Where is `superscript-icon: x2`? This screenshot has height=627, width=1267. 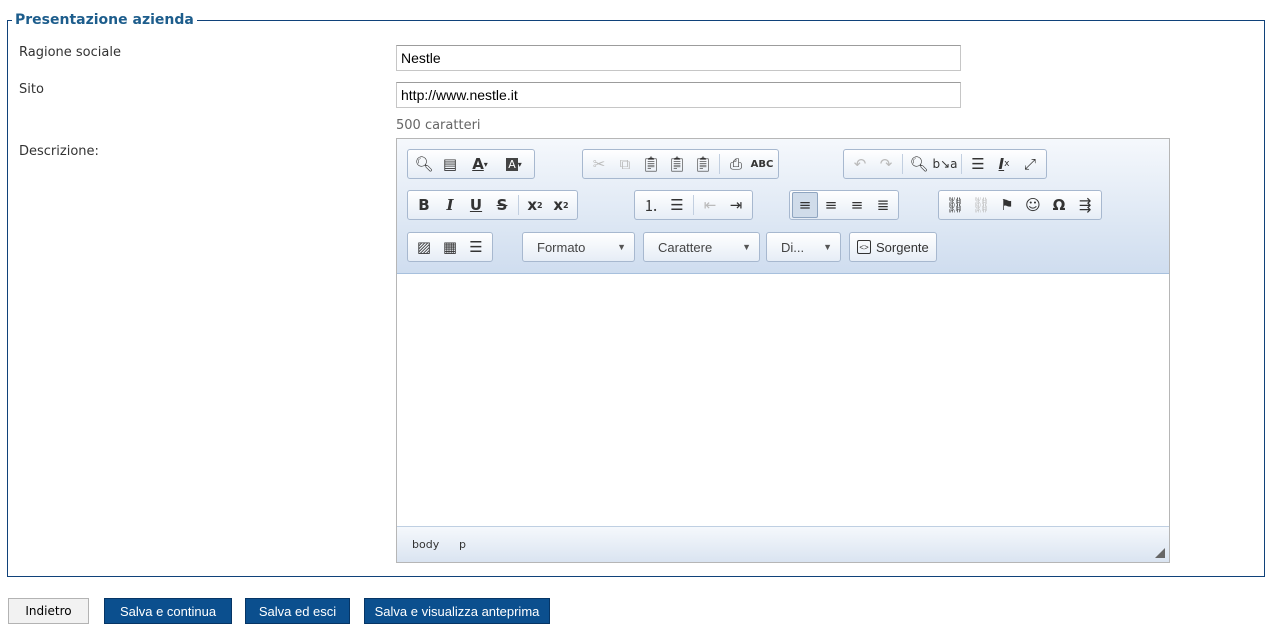 superscript-icon: x2 is located at coordinates (561, 205).